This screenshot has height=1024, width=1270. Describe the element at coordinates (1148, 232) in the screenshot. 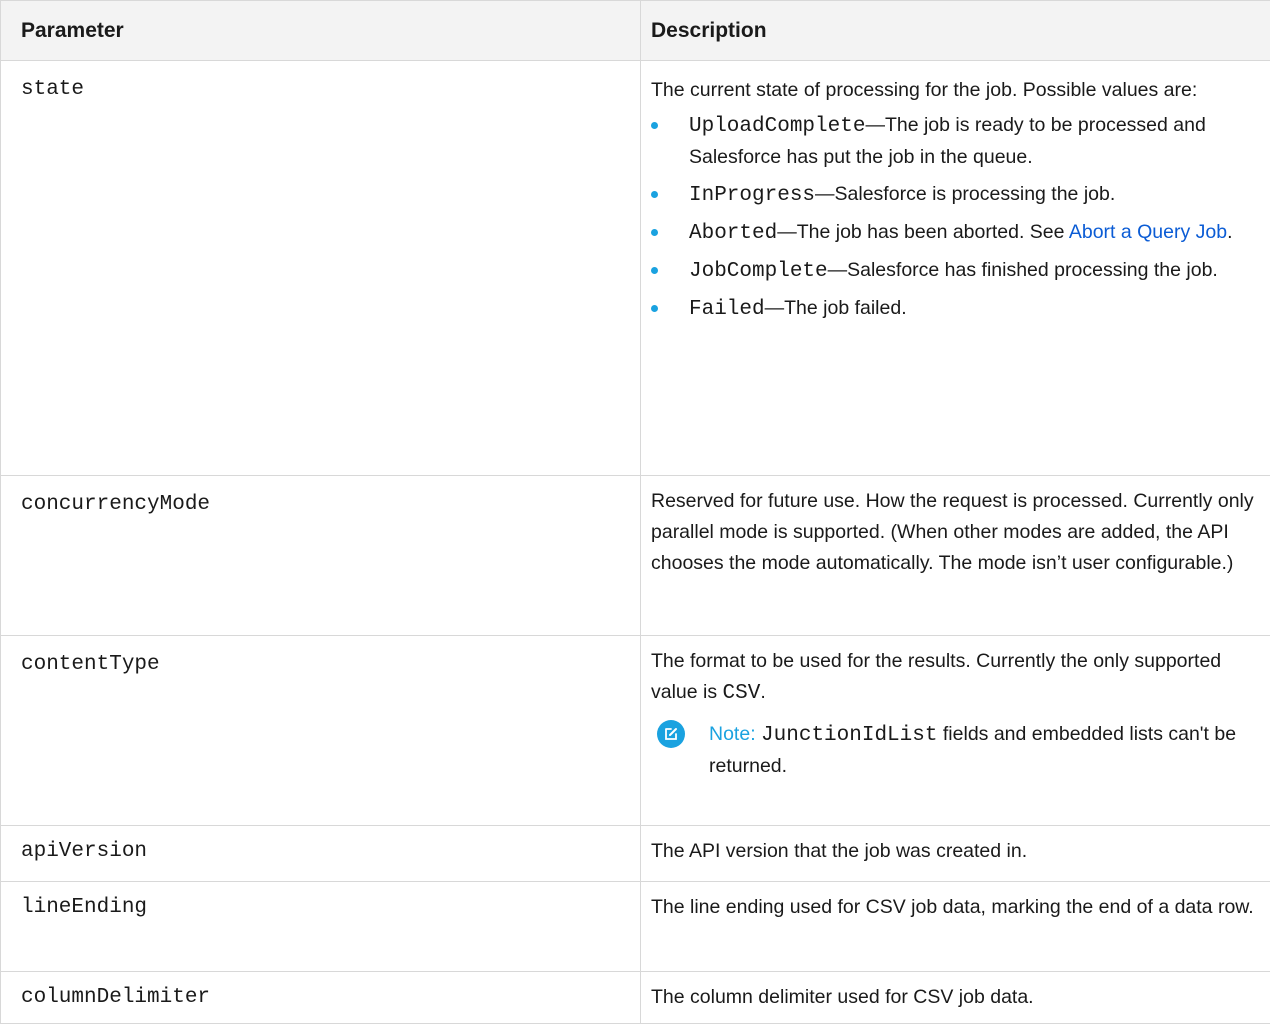

I see `abort-query-job-link: Abort a Query Job` at that location.